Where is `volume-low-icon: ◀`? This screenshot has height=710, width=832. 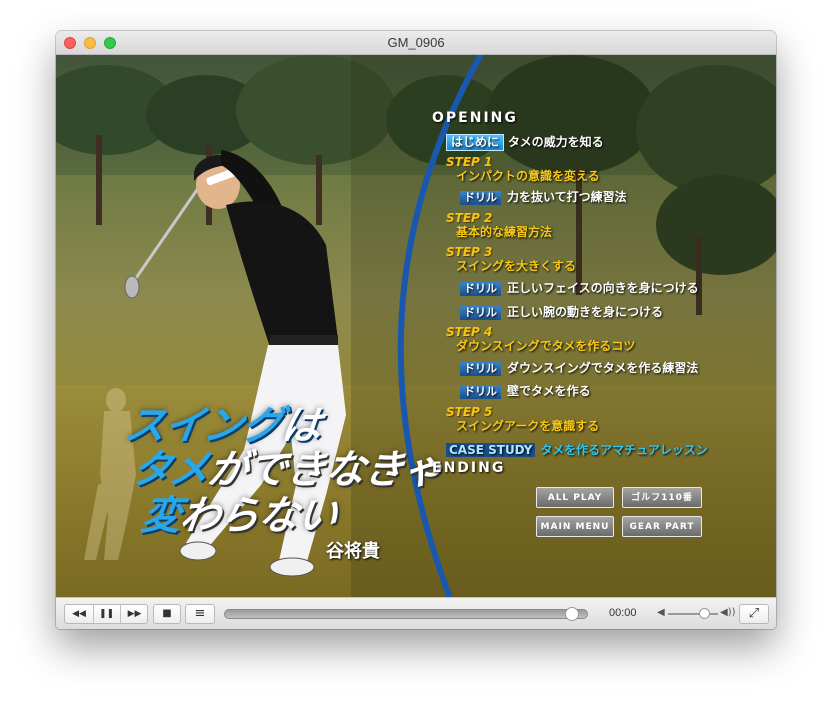 volume-low-icon: ◀ is located at coordinates (661, 612).